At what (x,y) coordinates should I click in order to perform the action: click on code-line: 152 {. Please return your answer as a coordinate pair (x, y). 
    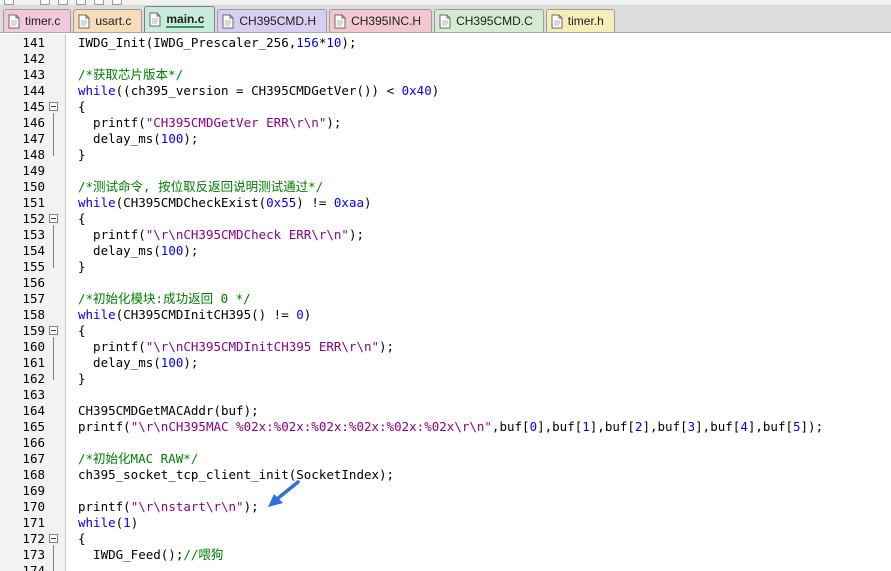
    Looking at the image, I should click on (445, 219).